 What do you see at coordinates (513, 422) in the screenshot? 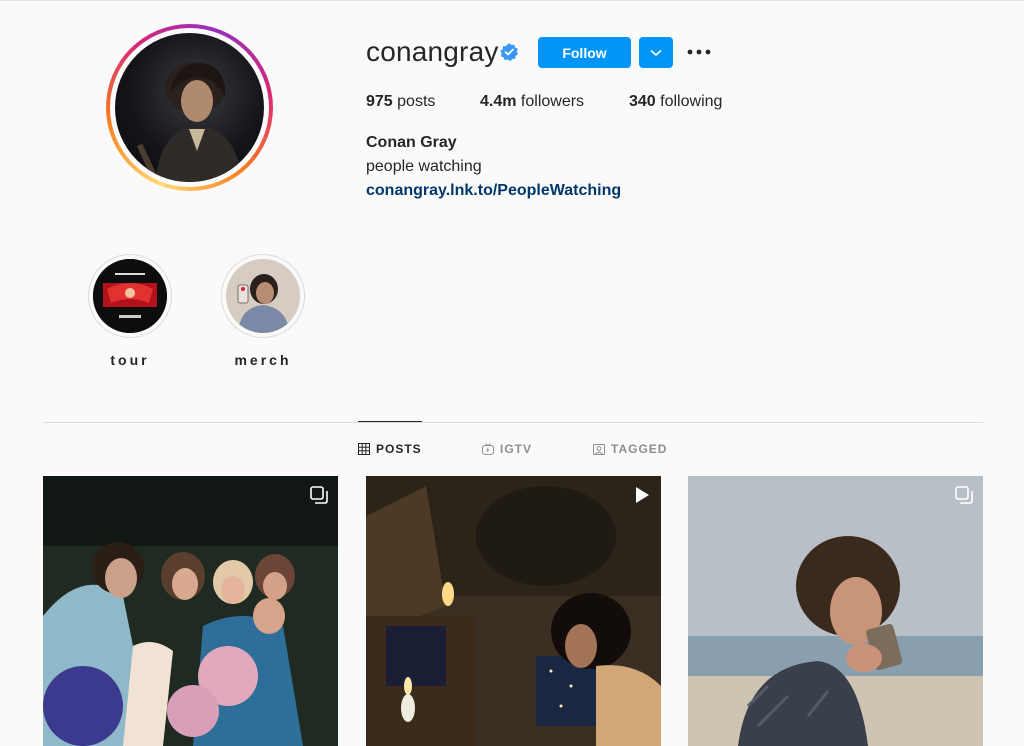
I see `tabs-divider` at bounding box center [513, 422].